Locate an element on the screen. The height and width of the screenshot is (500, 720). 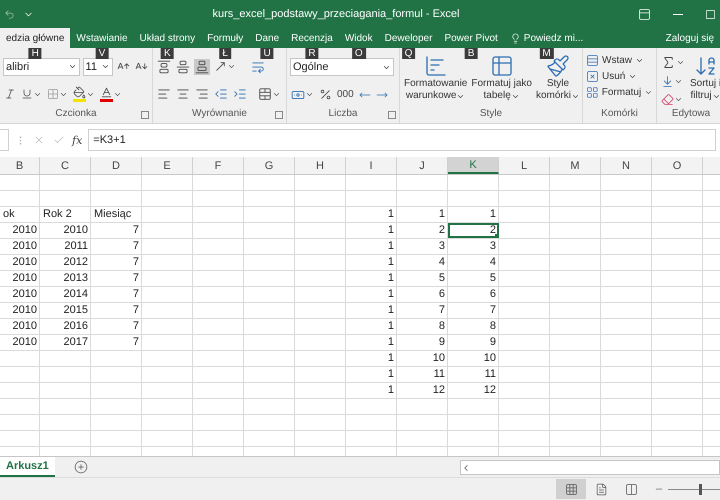
table-cell: 2015 is located at coordinates (65, 310).